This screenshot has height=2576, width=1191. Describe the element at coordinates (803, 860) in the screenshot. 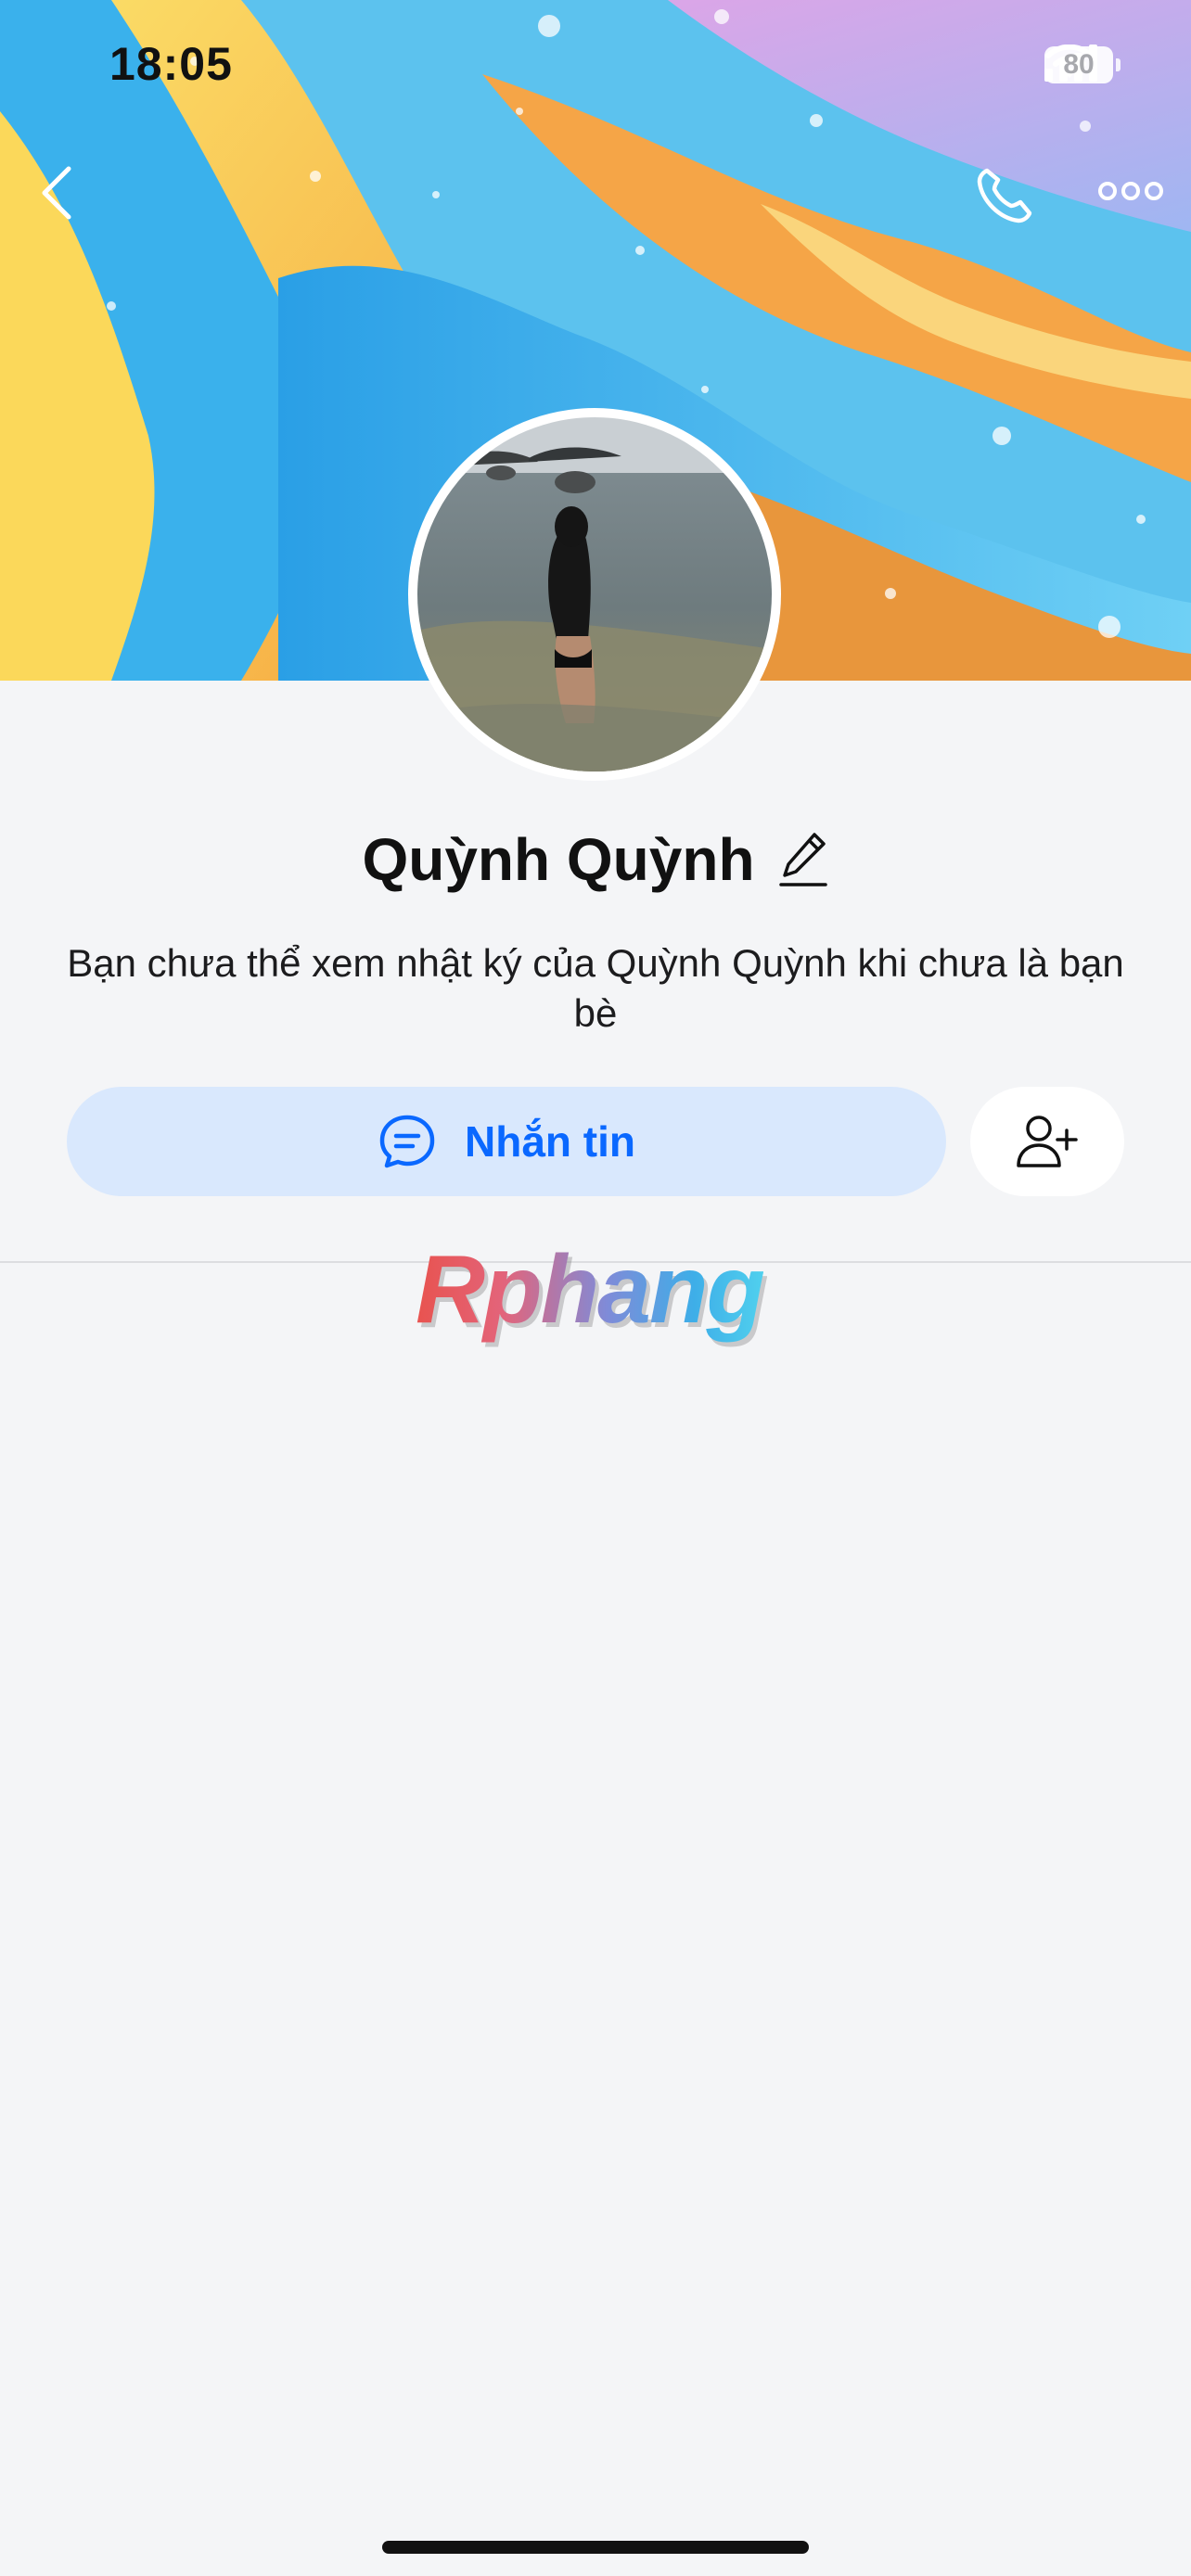

I see `pencil-icon` at that location.